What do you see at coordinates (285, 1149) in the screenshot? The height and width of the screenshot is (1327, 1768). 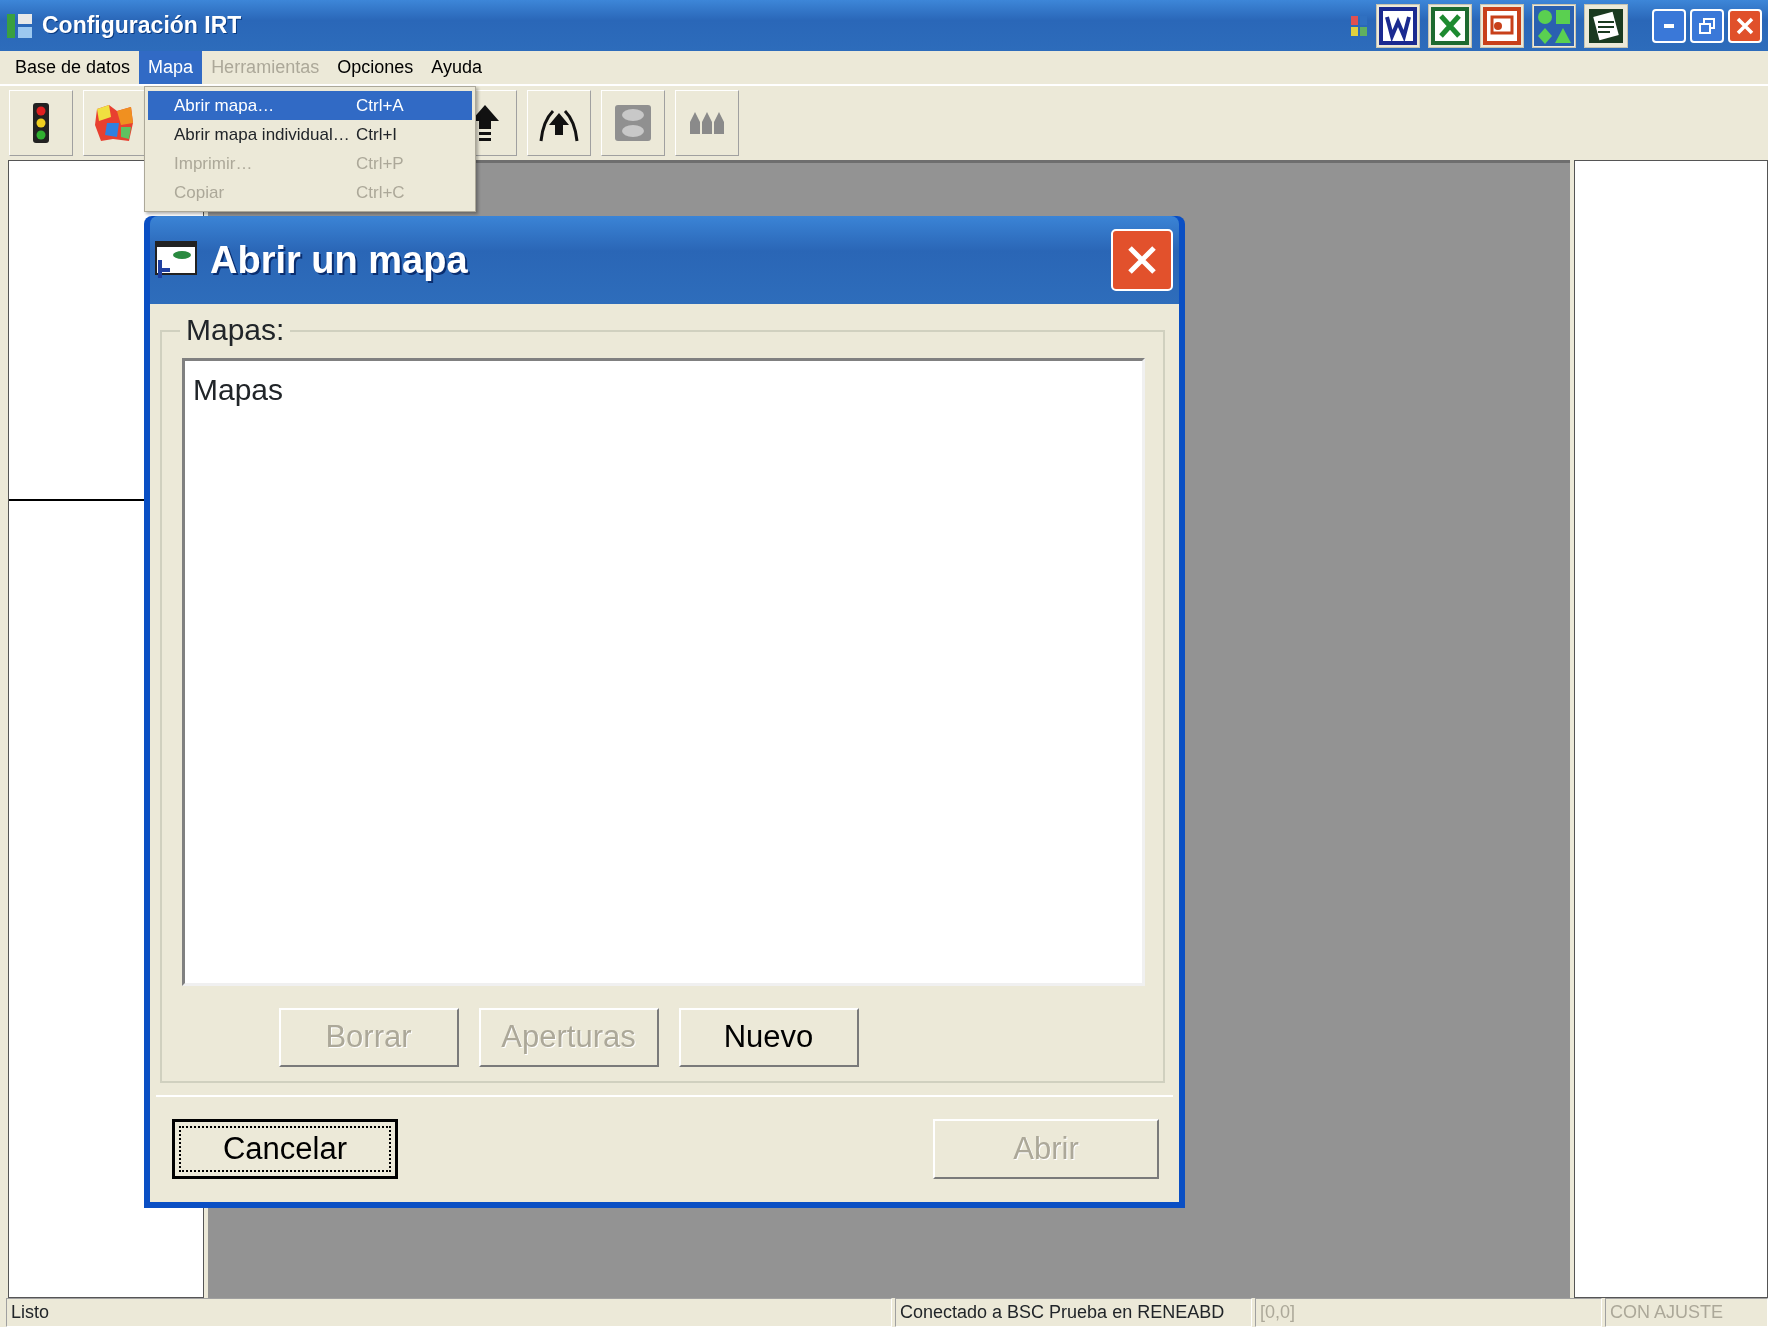 I see `dialog-button: Cancelar` at bounding box center [285, 1149].